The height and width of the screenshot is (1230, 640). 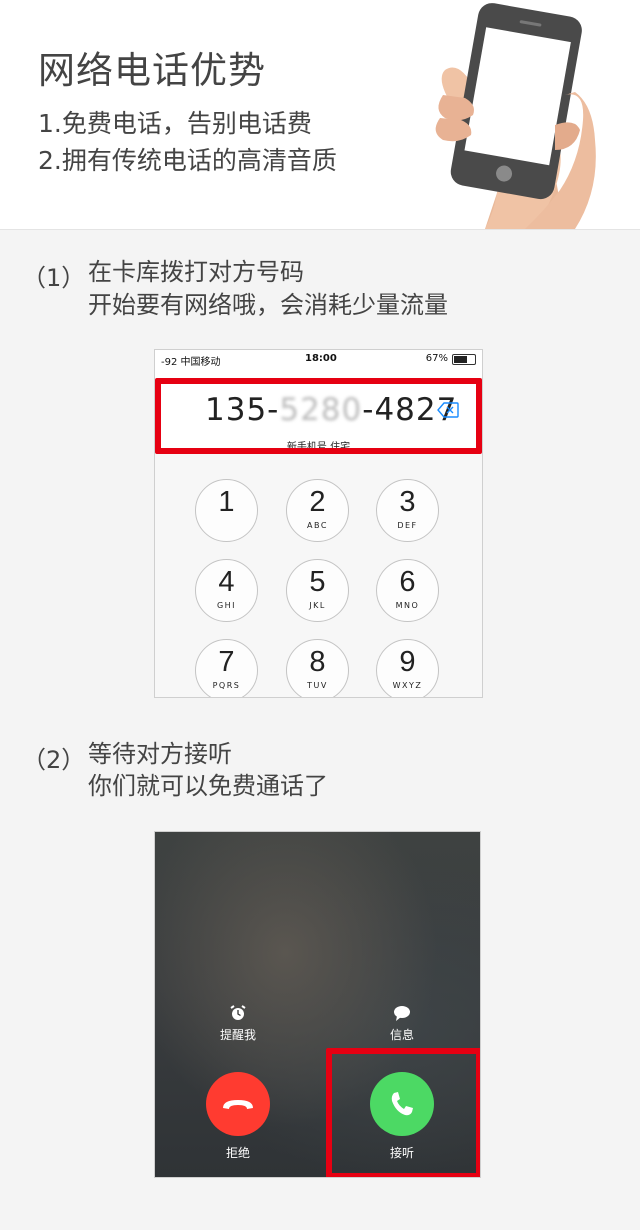 I want to click on hand-holding-phone-illustration, so click(x=515, y=116).